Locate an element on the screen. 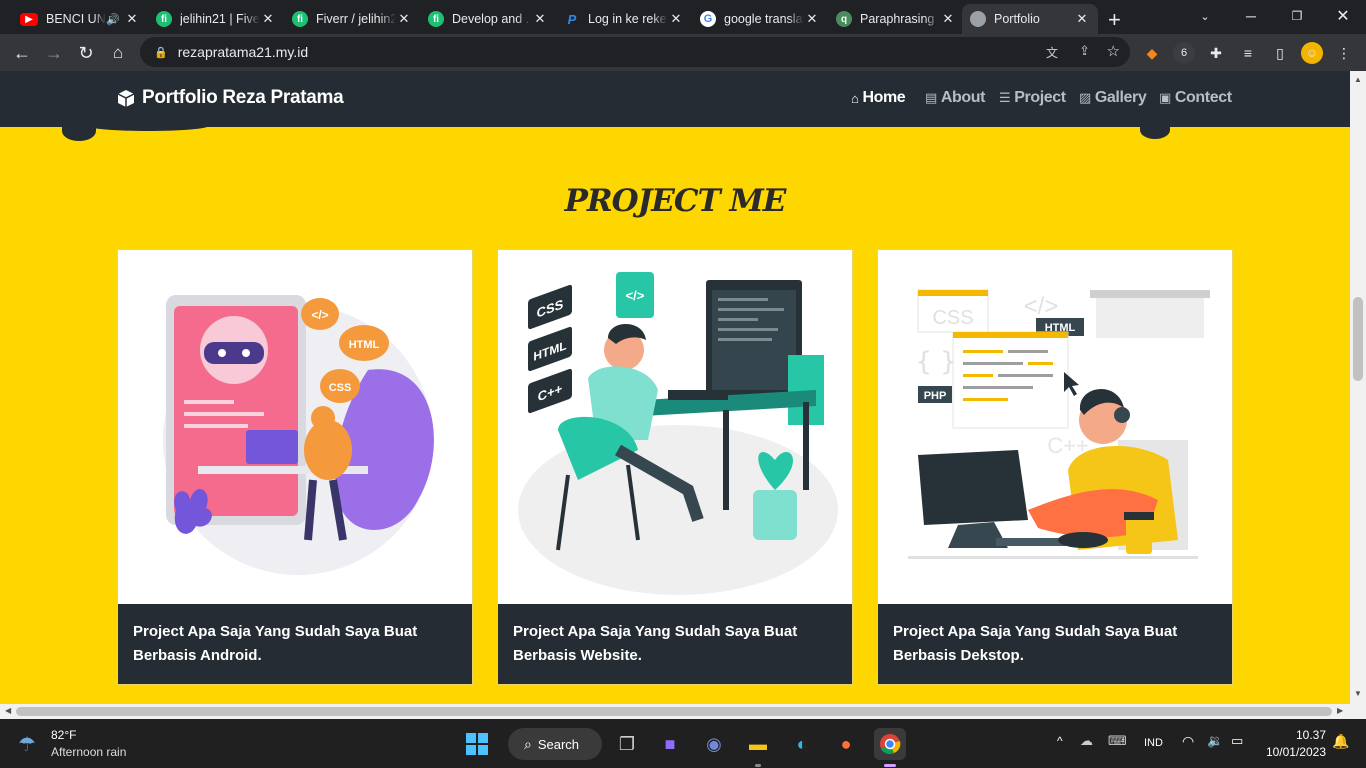  tab-title: Log in ke rekening is located at coordinates (628, 19).